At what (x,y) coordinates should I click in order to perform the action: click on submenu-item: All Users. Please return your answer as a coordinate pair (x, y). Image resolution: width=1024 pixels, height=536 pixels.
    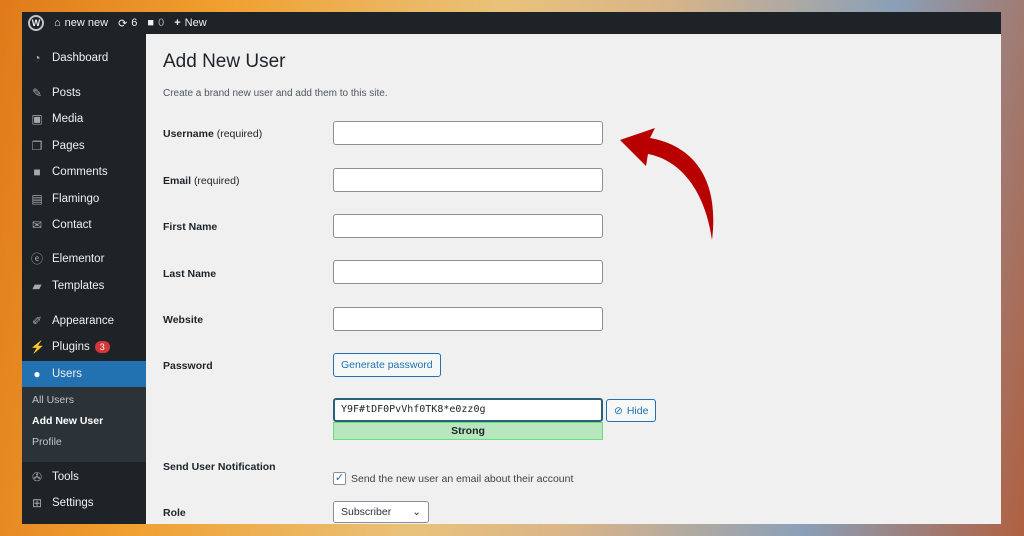
    Looking at the image, I should click on (53, 400).